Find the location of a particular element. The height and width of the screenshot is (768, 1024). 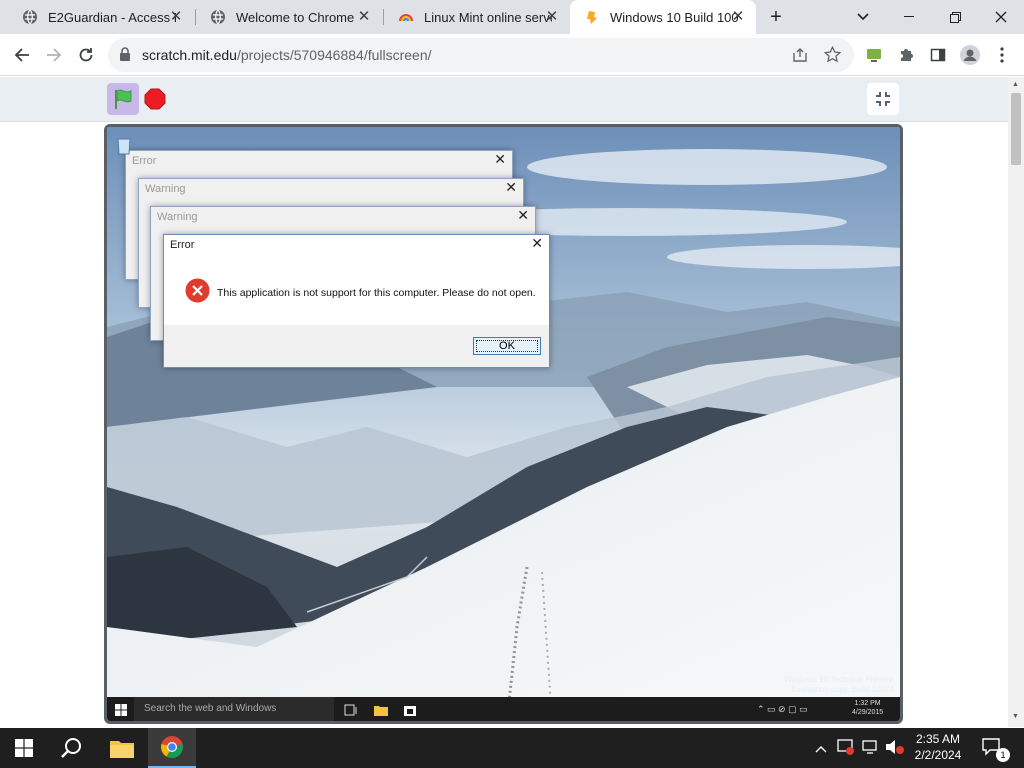

windows-clock: 1:32 PM 4/29/2015 is located at coordinates (867, 708).